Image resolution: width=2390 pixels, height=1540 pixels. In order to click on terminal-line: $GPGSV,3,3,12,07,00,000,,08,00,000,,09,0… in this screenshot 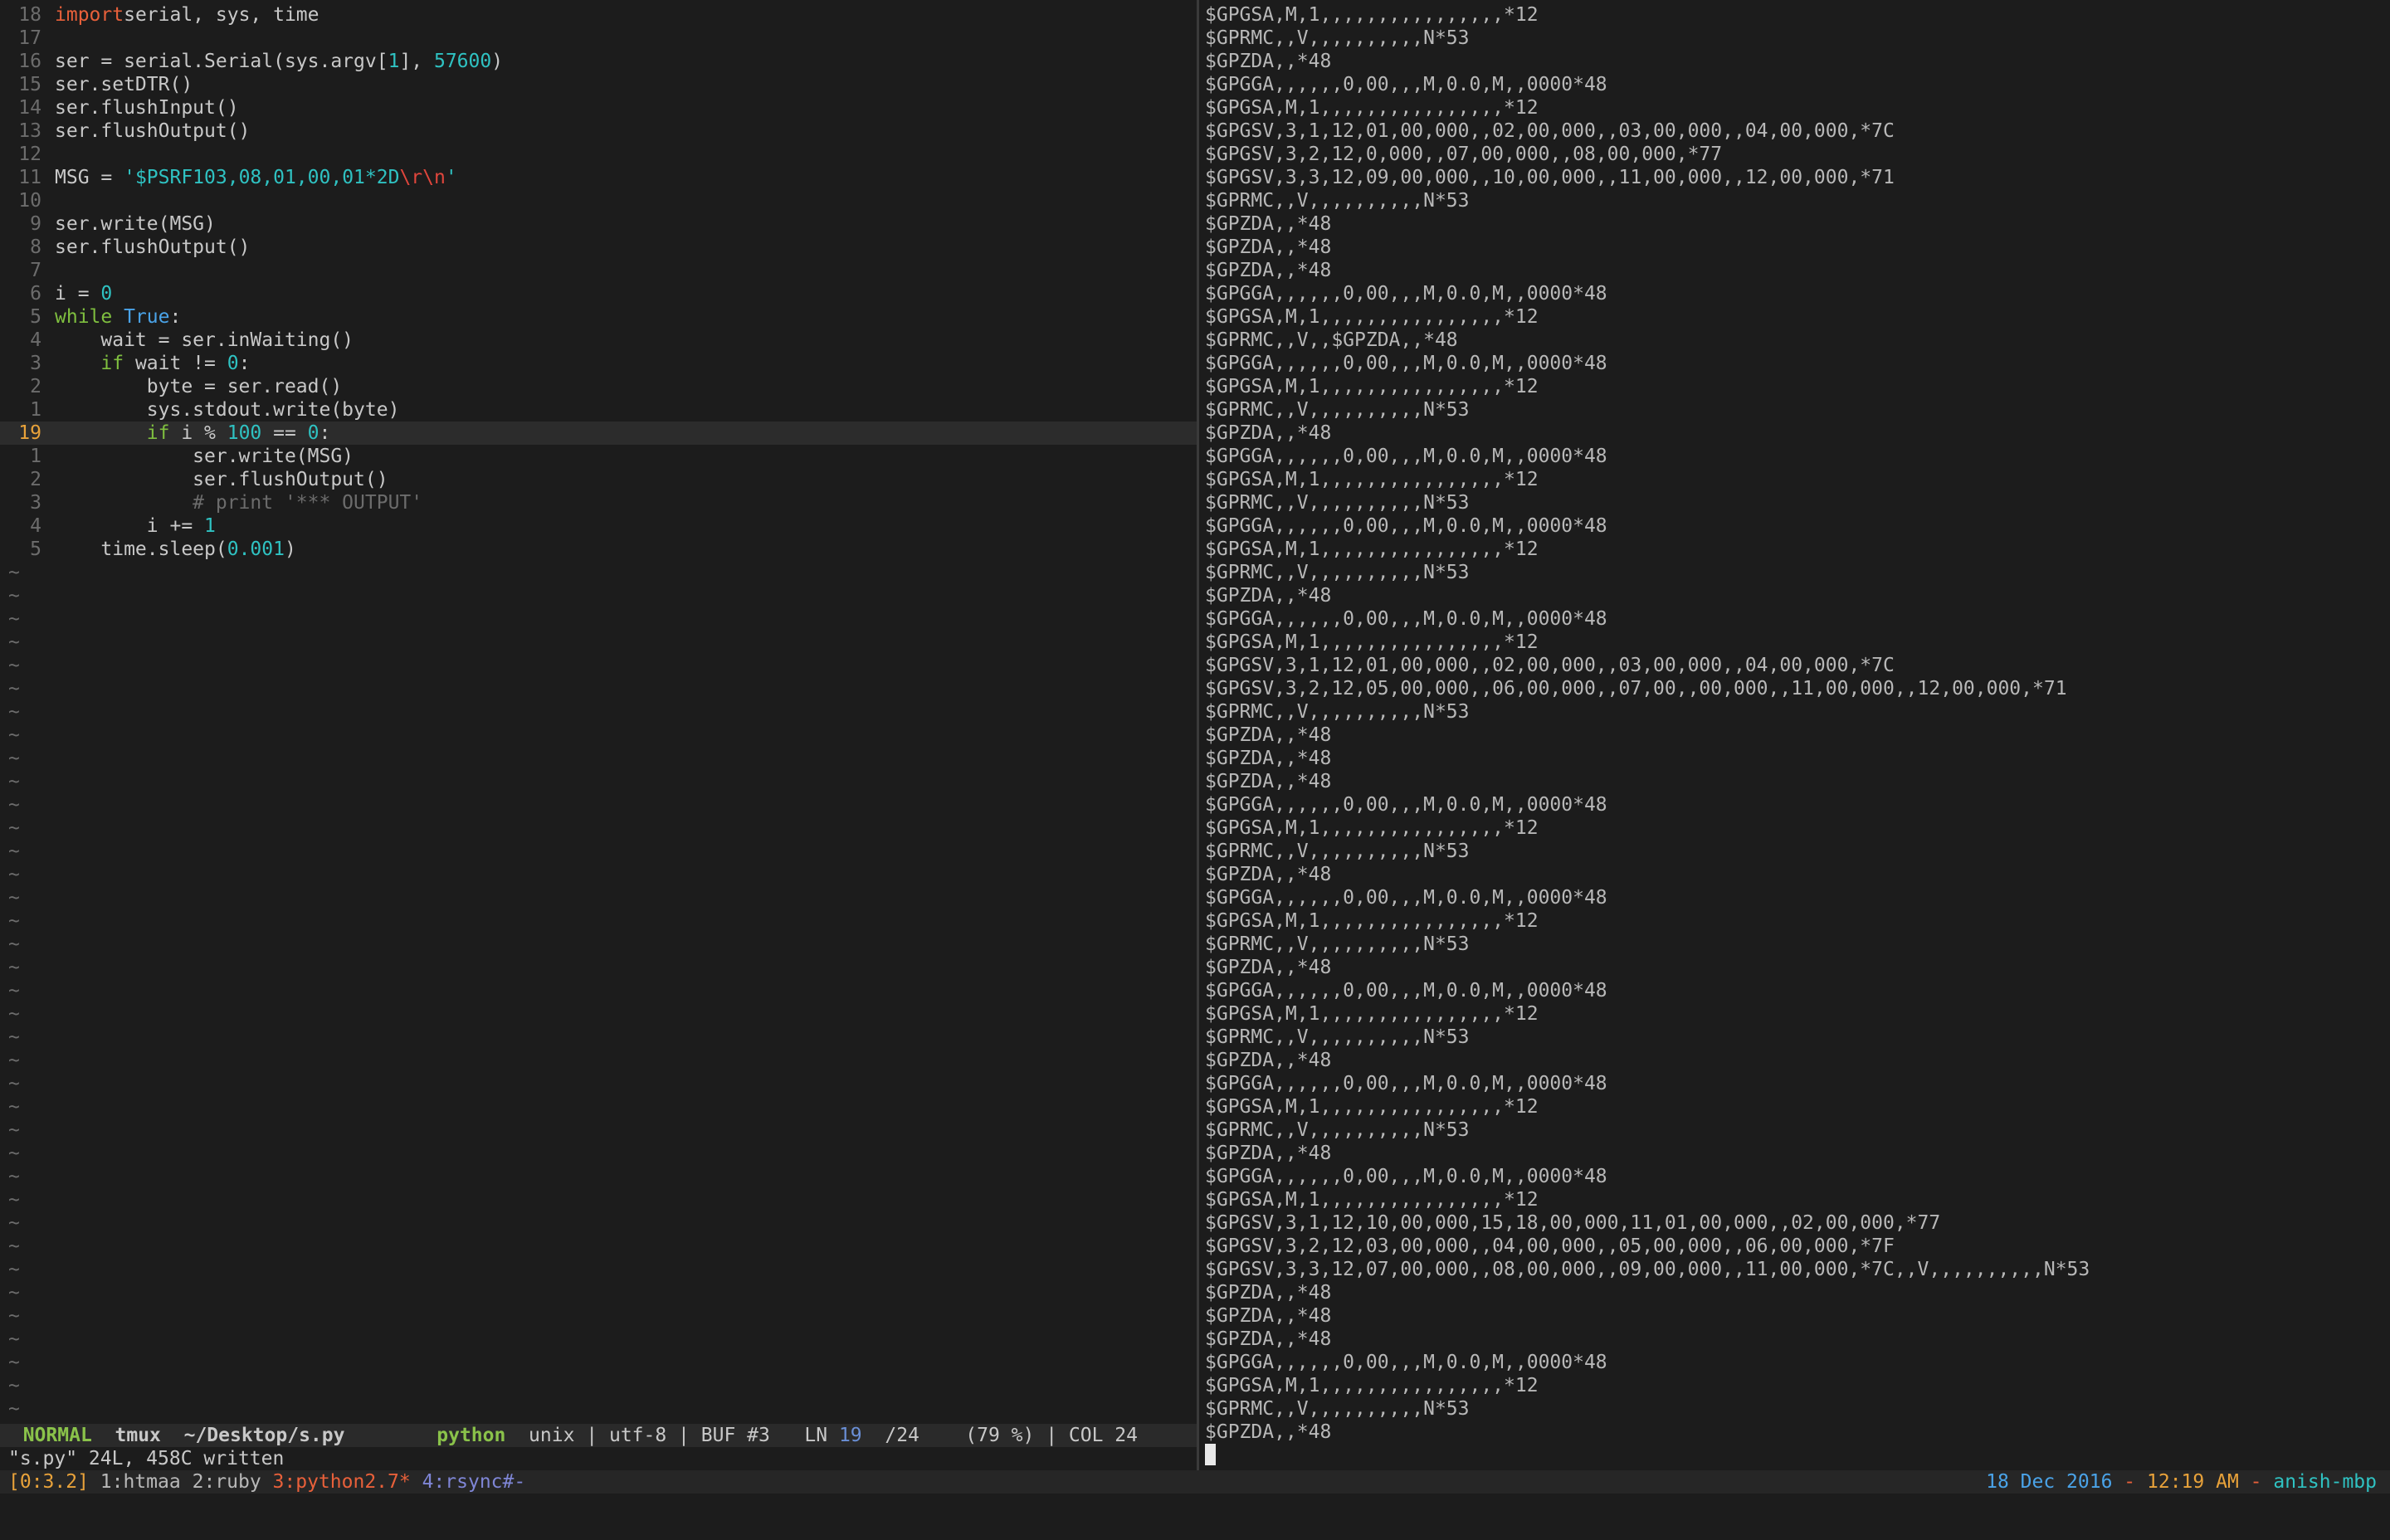, I will do `click(1648, 1269)`.